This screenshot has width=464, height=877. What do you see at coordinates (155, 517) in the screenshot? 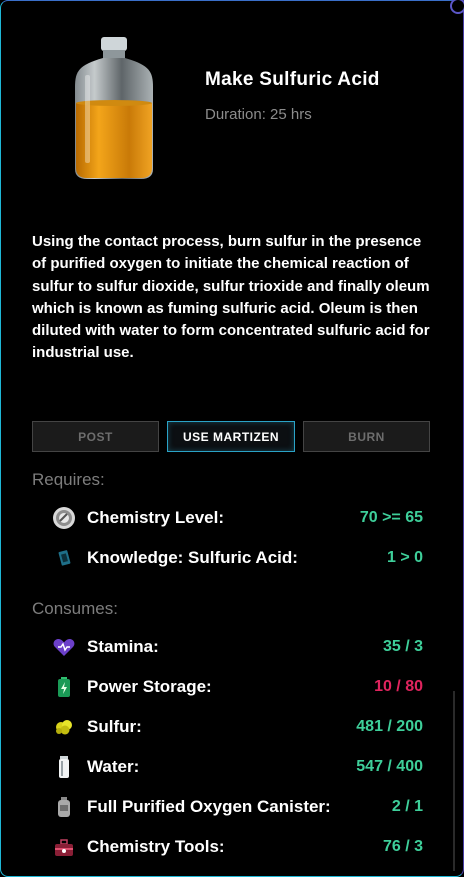
I see `requirement-label: Chemistry Level:` at bounding box center [155, 517].